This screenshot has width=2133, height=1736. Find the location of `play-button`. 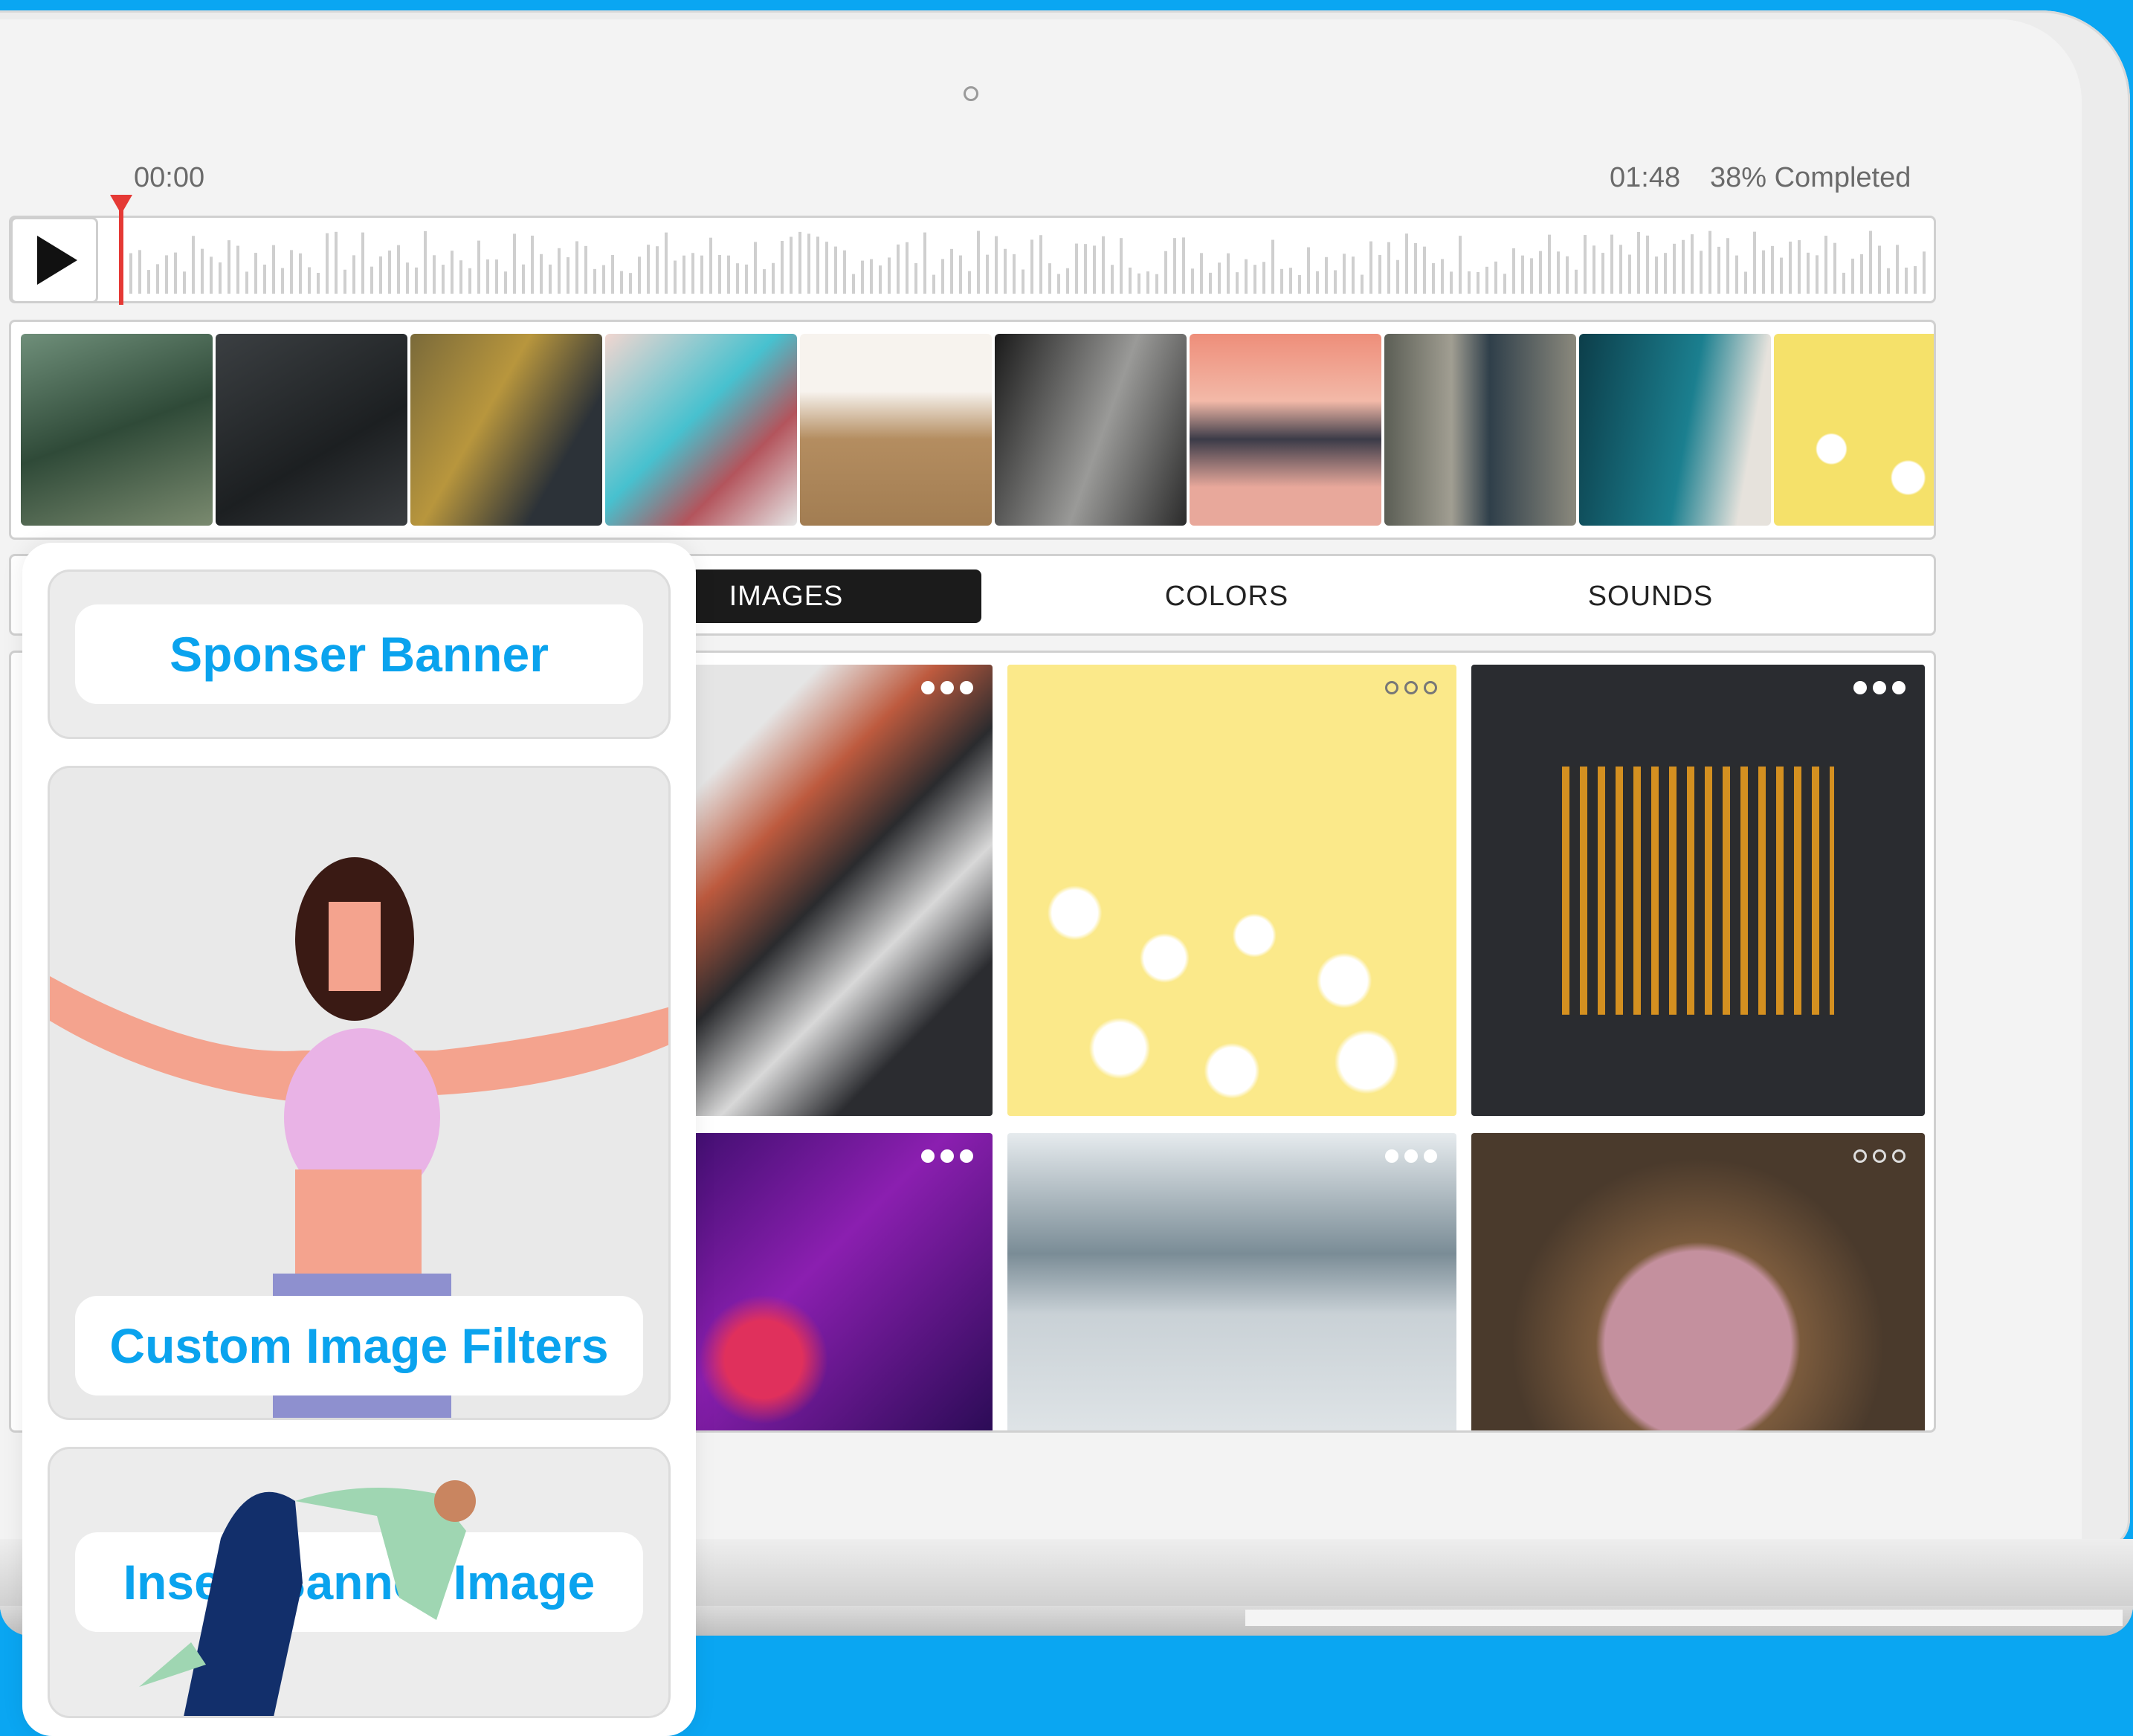

play-button is located at coordinates (54, 260).